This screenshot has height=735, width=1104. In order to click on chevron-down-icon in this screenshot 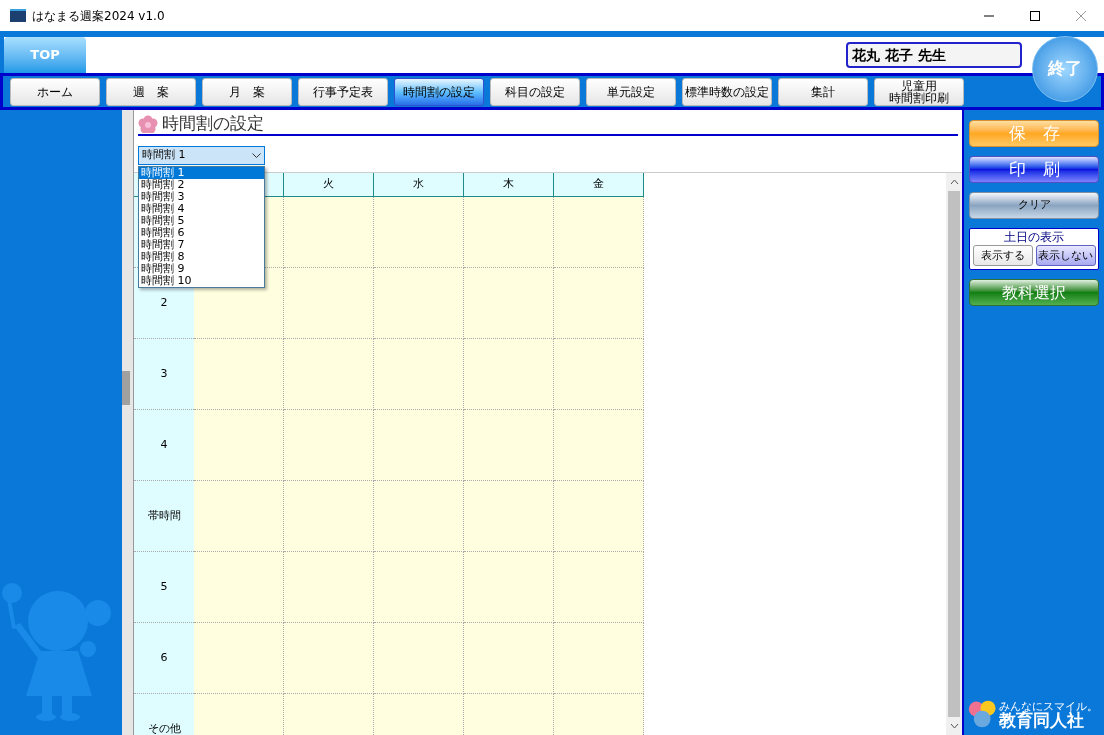, I will do `click(256, 155)`.